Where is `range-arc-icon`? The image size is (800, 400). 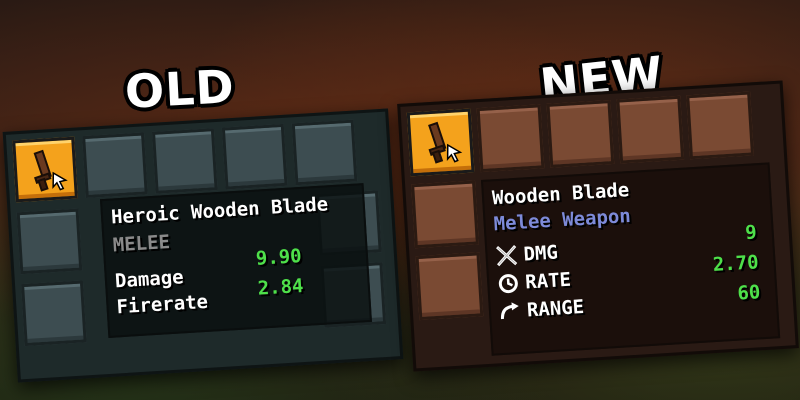
range-arc-icon is located at coordinates (509, 311).